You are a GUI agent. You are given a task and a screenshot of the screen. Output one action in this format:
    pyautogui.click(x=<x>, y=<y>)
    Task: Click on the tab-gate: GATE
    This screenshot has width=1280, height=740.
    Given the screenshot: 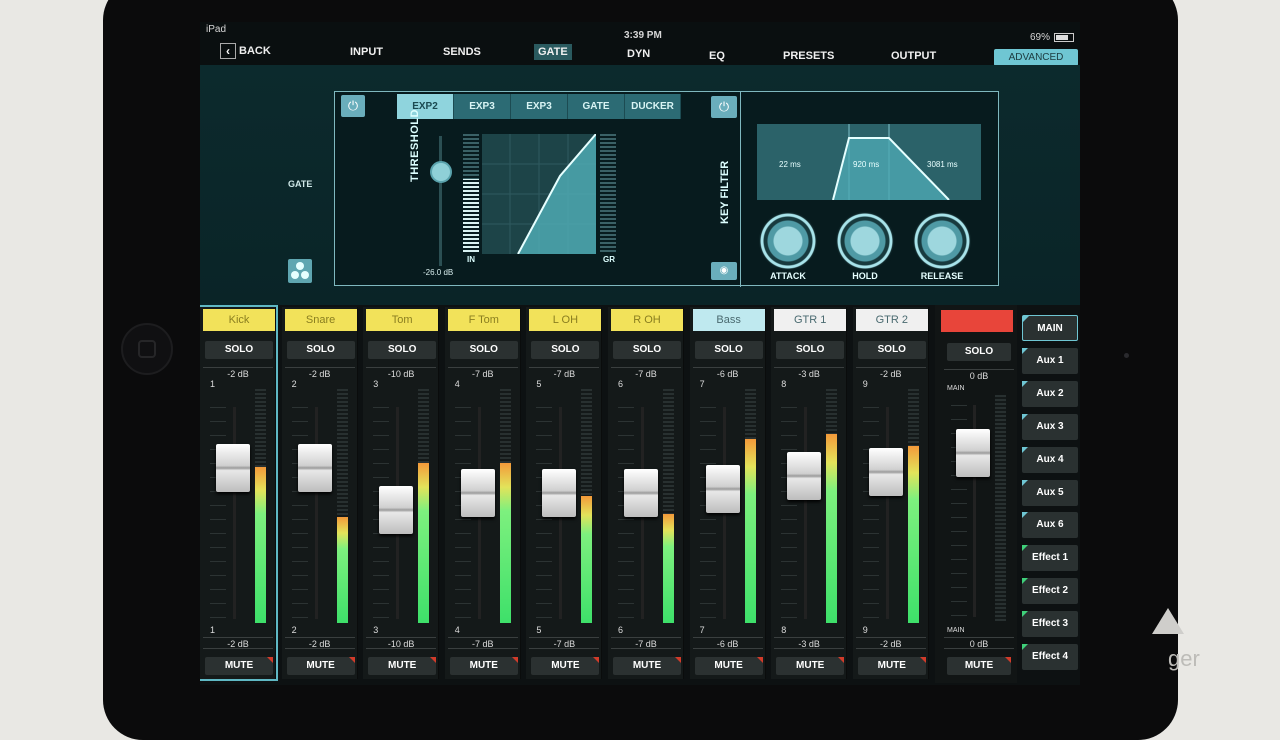 What is the action you would take?
    pyautogui.click(x=553, y=52)
    